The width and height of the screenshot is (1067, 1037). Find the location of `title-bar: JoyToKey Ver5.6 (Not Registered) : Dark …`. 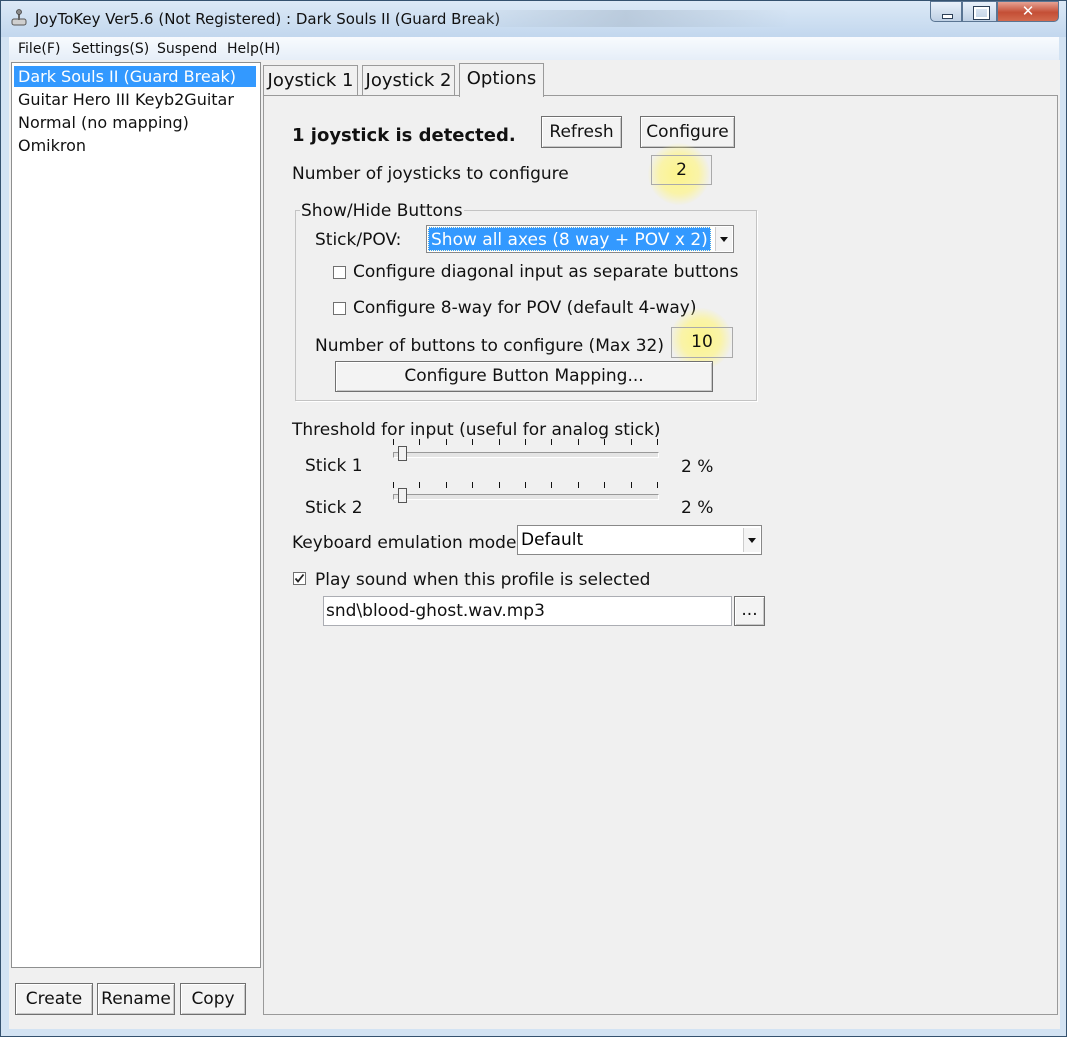

title-bar: JoyToKey Ver5.6 (Not Registered) : Dark … is located at coordinates (533, 19).